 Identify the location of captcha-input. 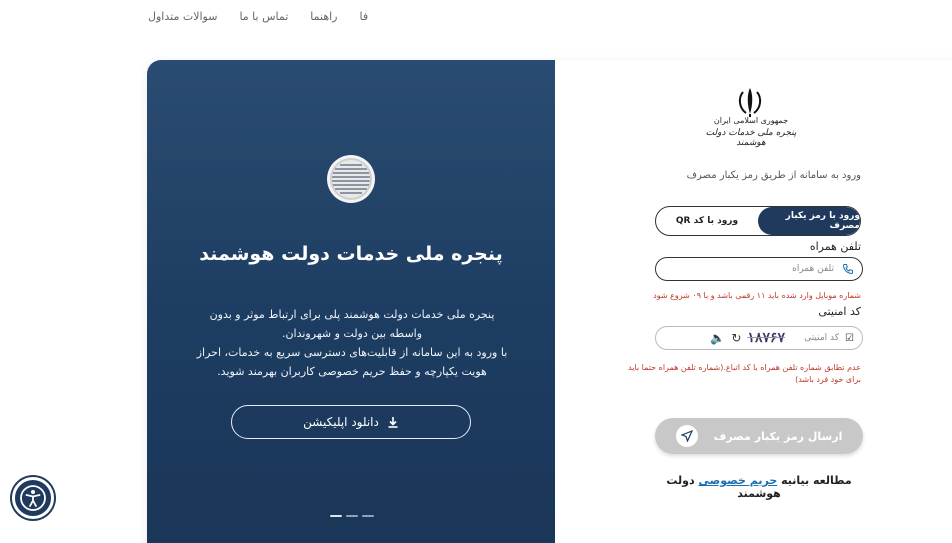
(815, 338).